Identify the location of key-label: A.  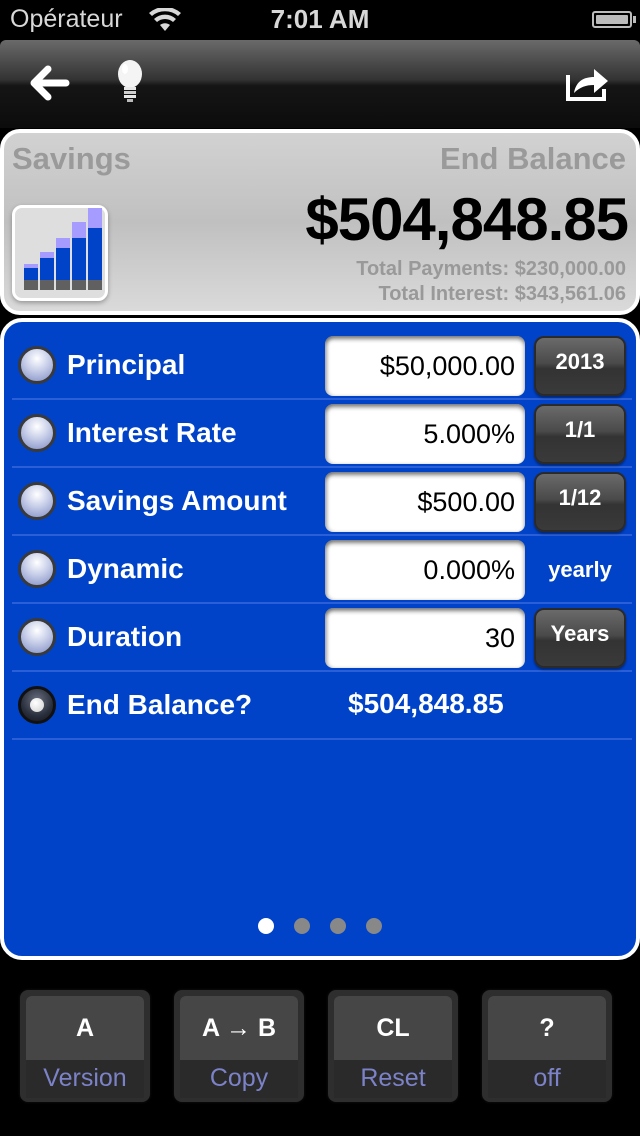
(85, 1028).